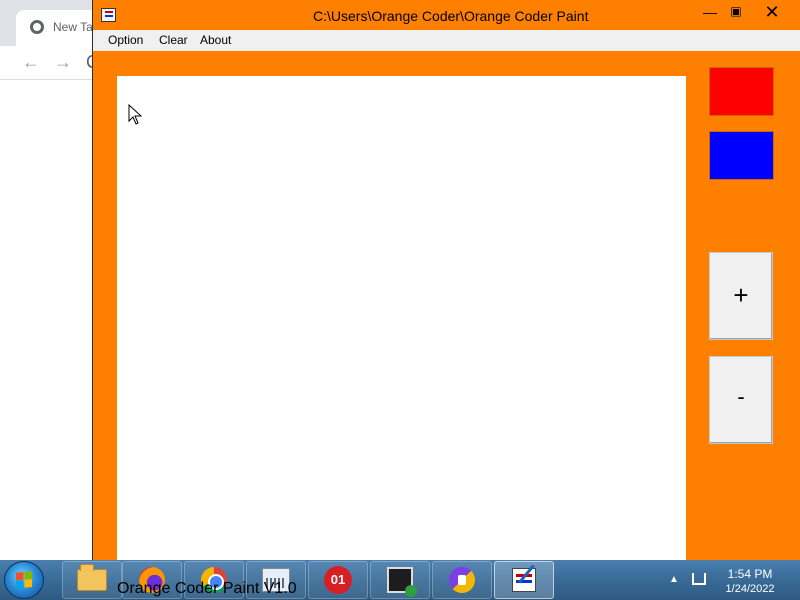  I want to click on color-swatch-blue, so click(741, 155).